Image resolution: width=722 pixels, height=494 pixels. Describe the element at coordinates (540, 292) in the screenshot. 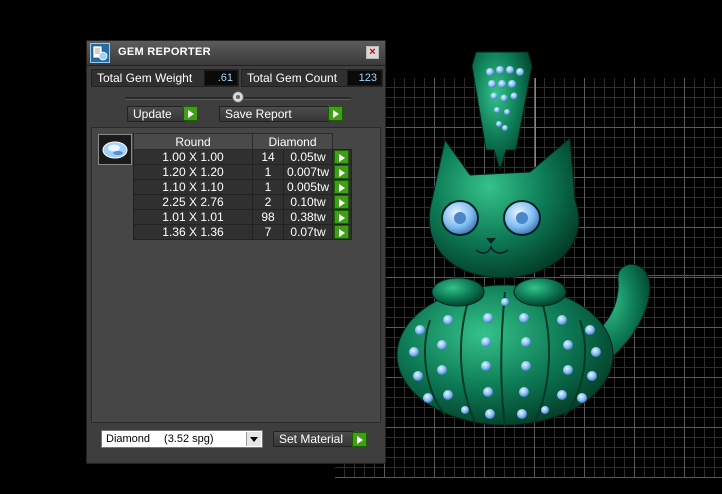

I see `cat-right-paw` at that location.